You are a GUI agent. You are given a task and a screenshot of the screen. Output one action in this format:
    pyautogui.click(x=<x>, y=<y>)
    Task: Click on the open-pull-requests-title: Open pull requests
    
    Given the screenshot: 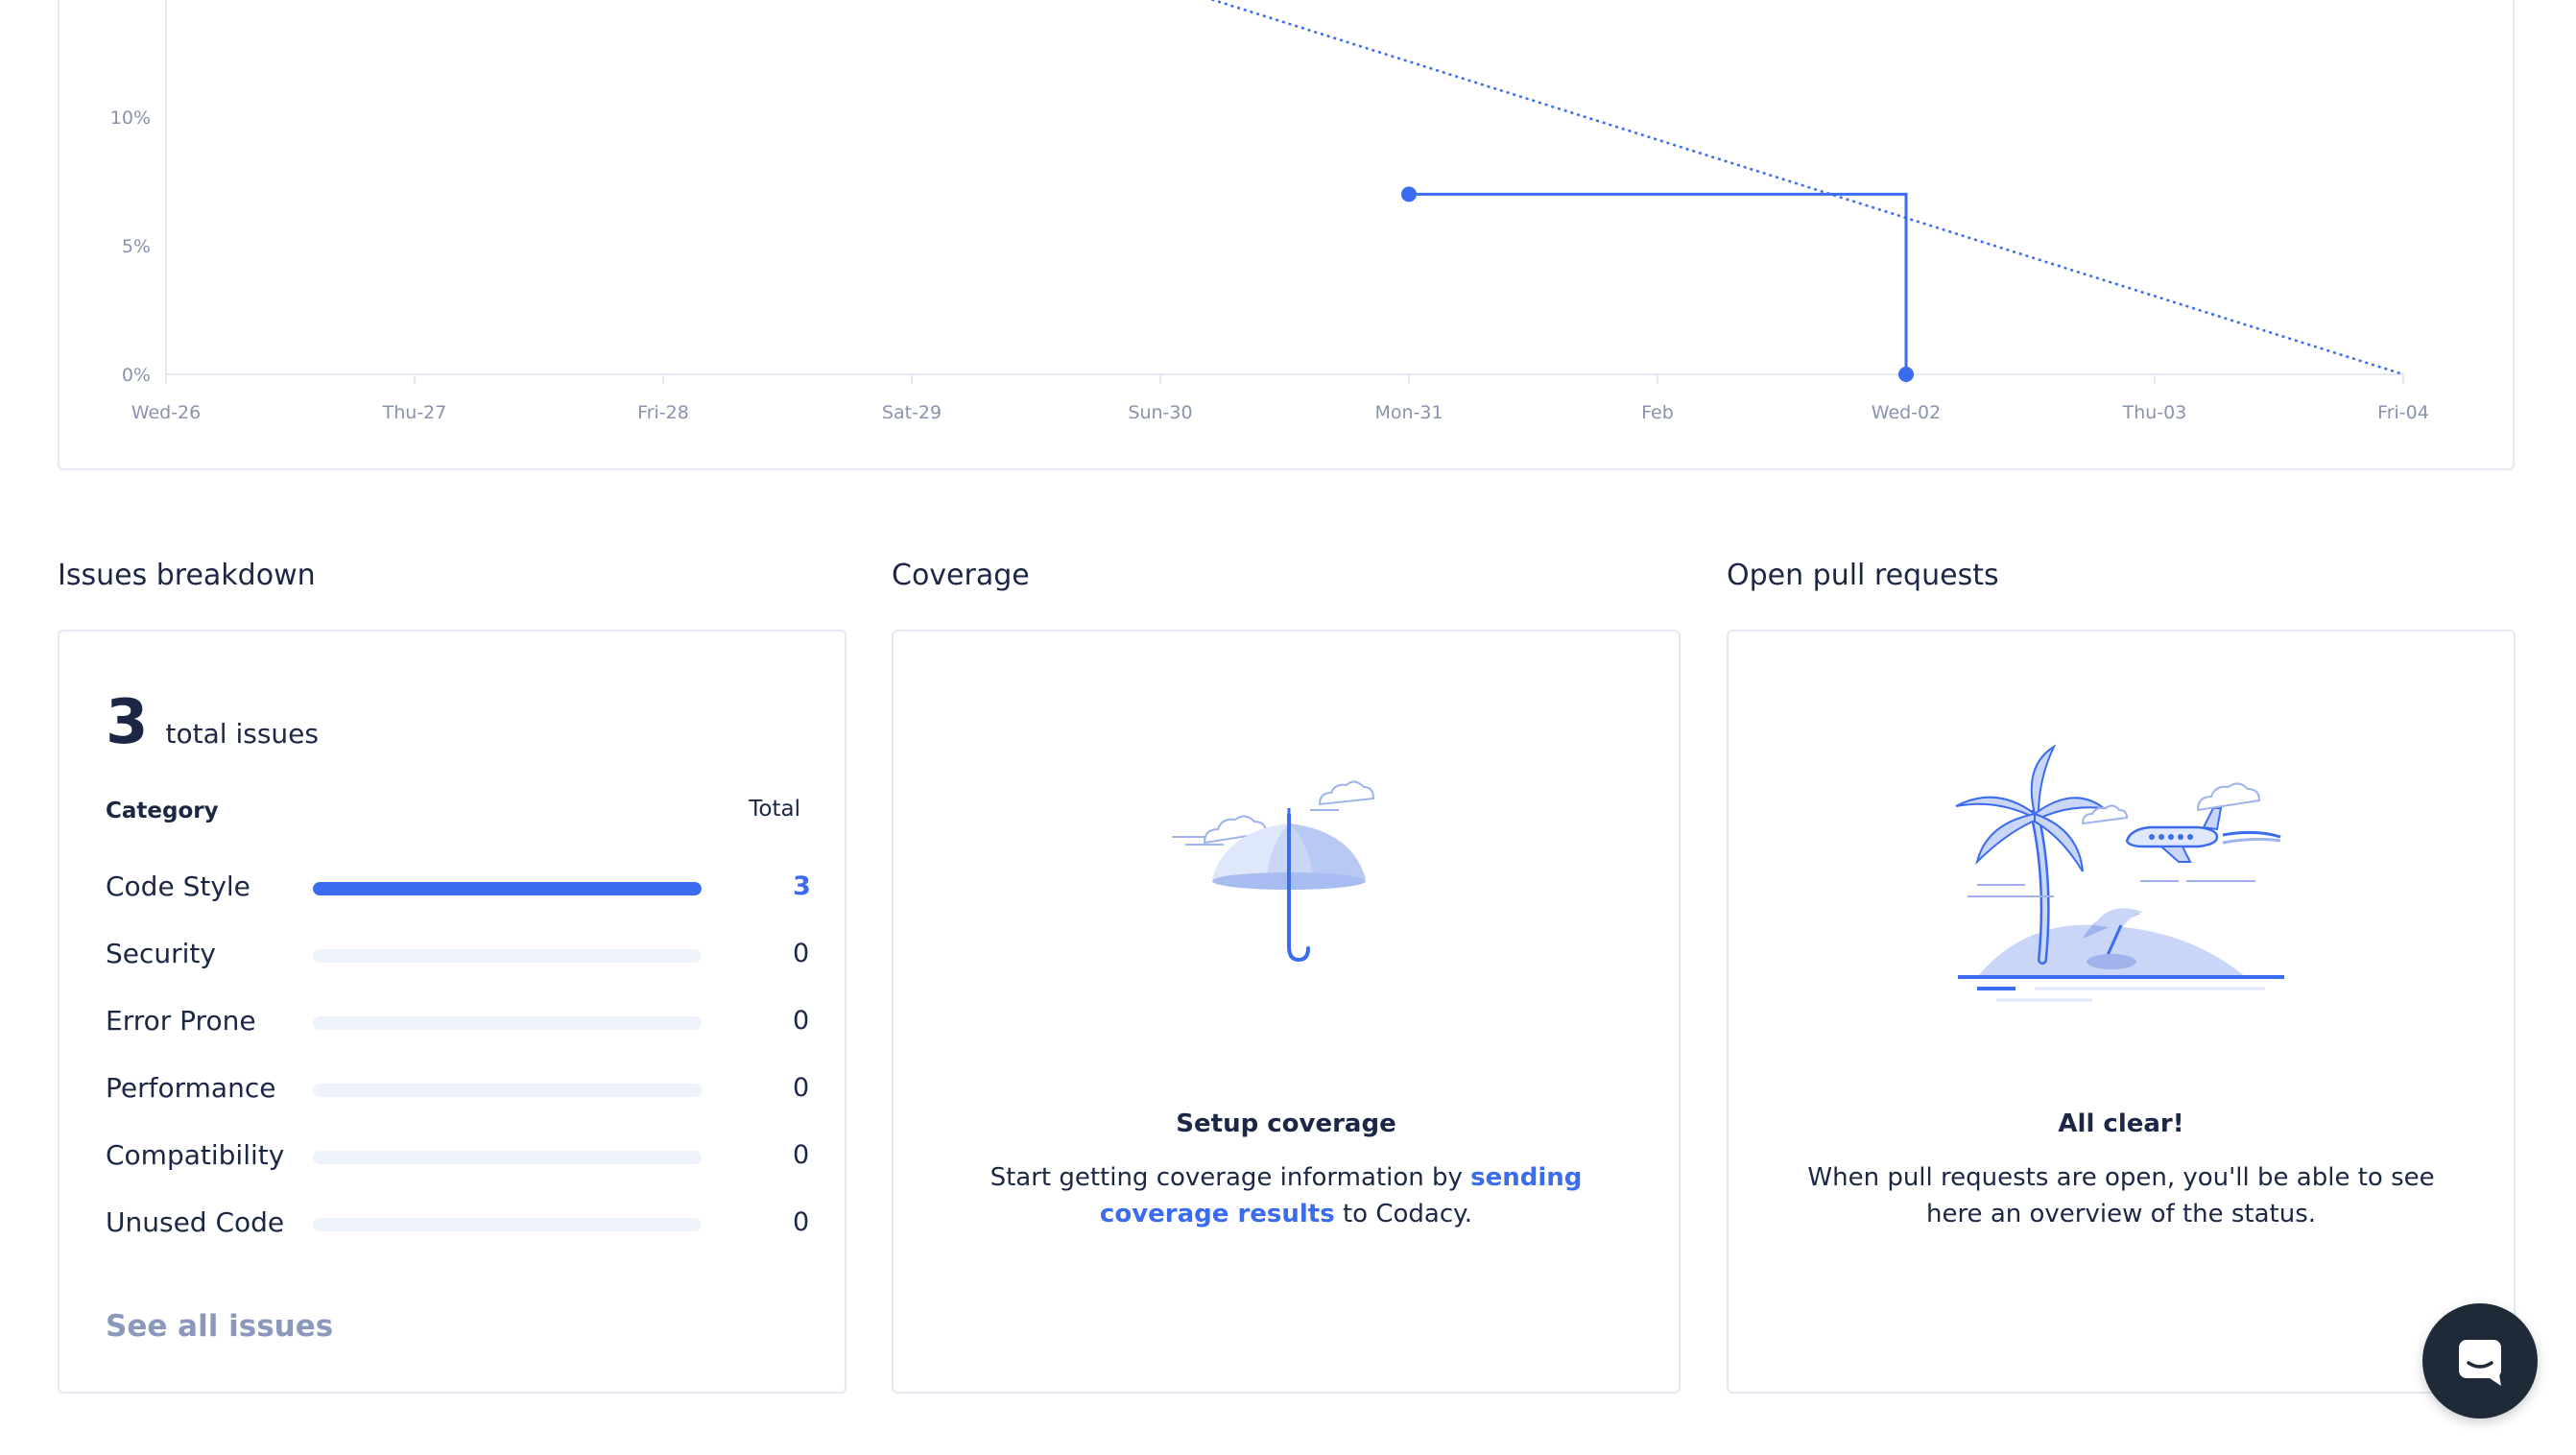 What is the action you would take?
    pyautogui.click(x=1863, y=575)
    